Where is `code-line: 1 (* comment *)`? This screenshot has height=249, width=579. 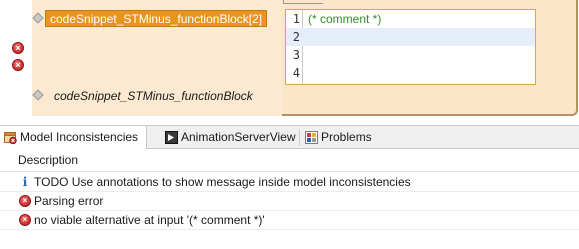 code-line: 1 (* comment *) is located at coordinates (410, 19).